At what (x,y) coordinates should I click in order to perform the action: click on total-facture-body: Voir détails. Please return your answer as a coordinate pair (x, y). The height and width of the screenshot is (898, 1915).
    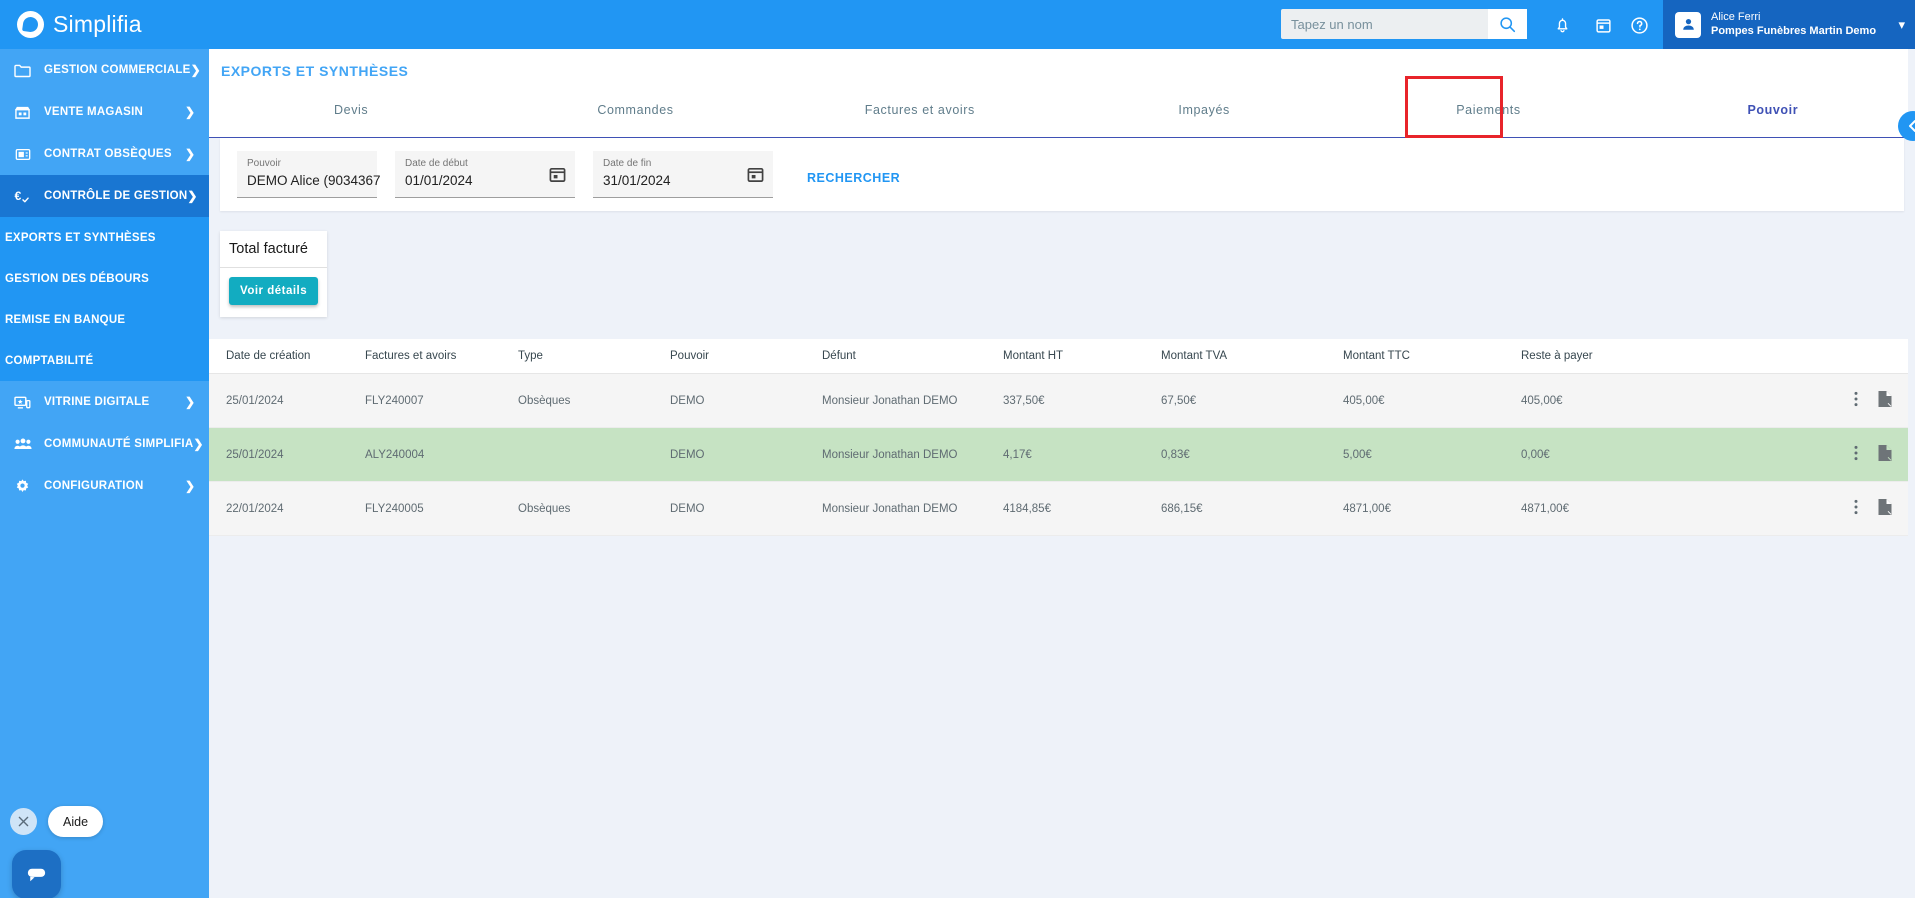
    Looking at the image, I should click on (273, 292).